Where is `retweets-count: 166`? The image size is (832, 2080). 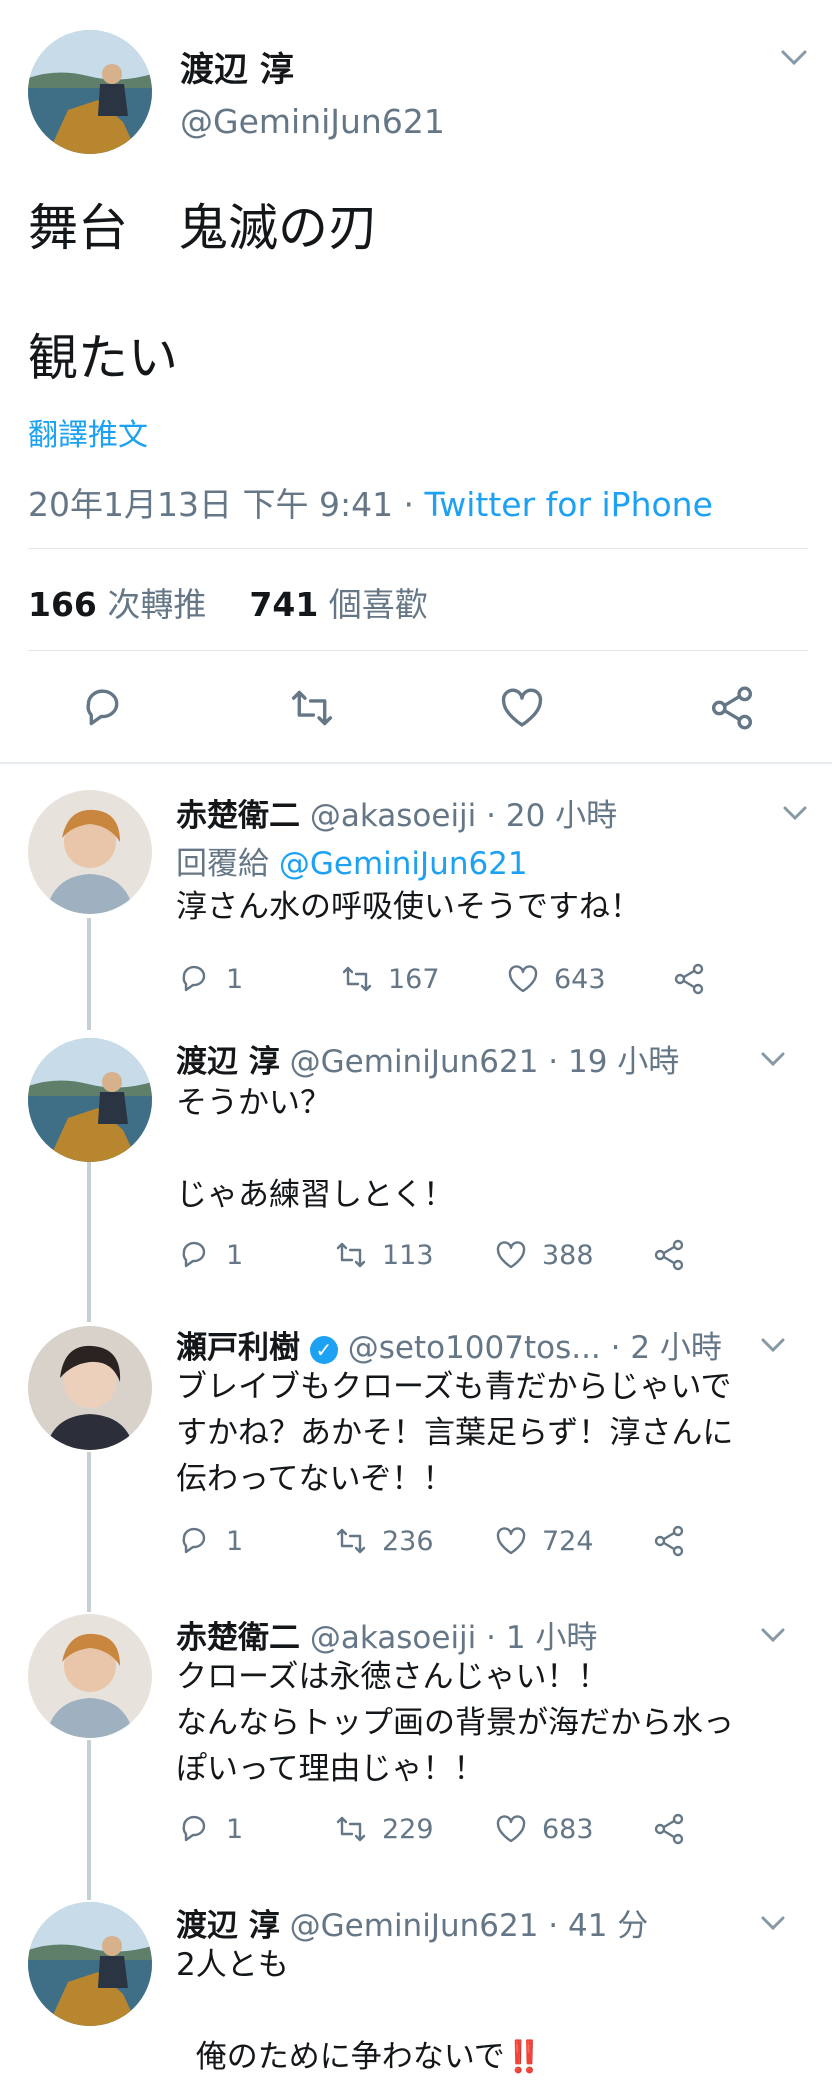 retweets-count: 166 is located at coordinates (62, 604).